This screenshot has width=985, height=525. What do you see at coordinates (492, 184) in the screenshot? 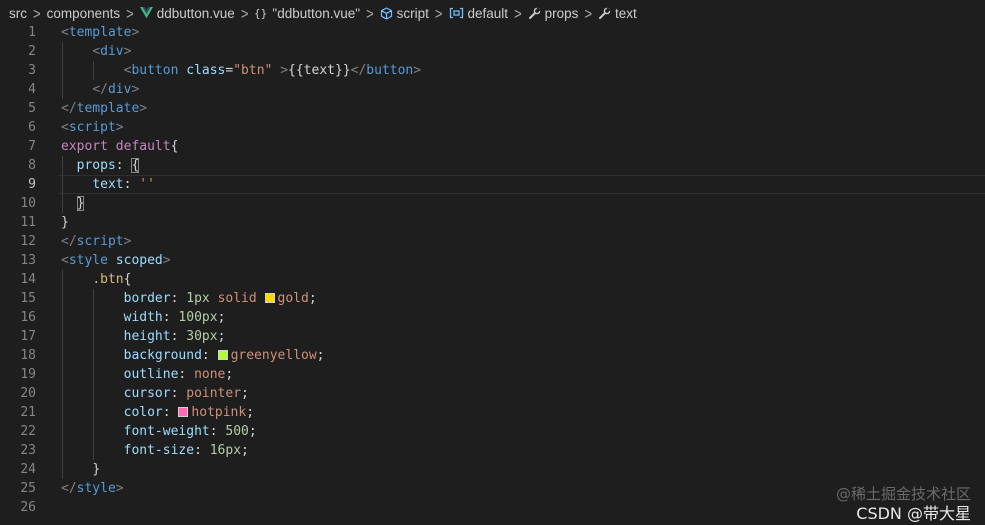
I see `code-line: 9 text: ''` at bounding box center [492, 184].